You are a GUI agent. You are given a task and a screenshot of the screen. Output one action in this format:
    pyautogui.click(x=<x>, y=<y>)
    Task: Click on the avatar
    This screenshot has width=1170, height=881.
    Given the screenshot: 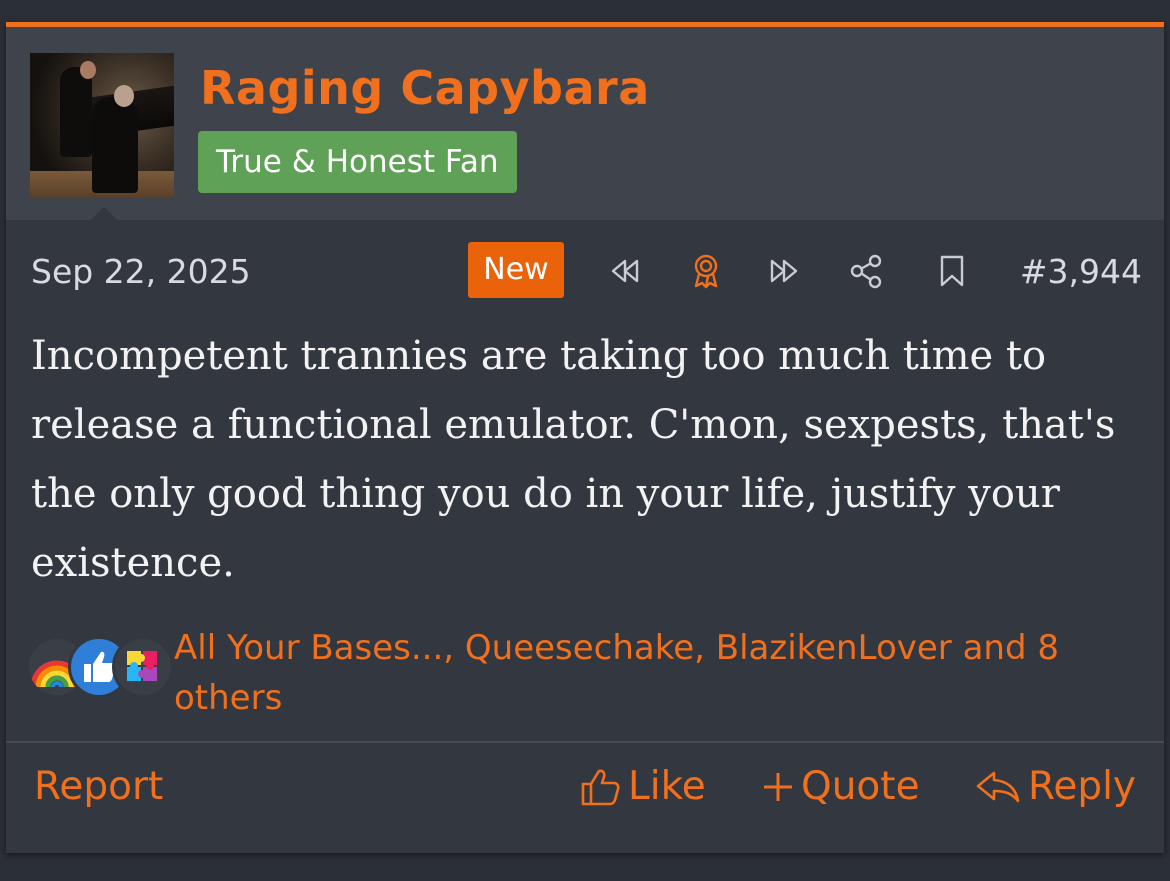 What is the action you would take?
    pyautogui.click(x=102, y=125)
    